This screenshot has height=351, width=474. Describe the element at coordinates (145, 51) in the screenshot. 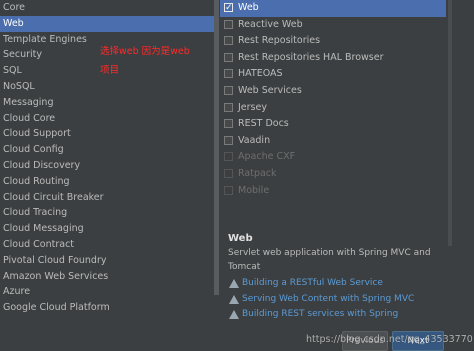

I see `annotation-line-1: 选择web 因为是web` at that location.